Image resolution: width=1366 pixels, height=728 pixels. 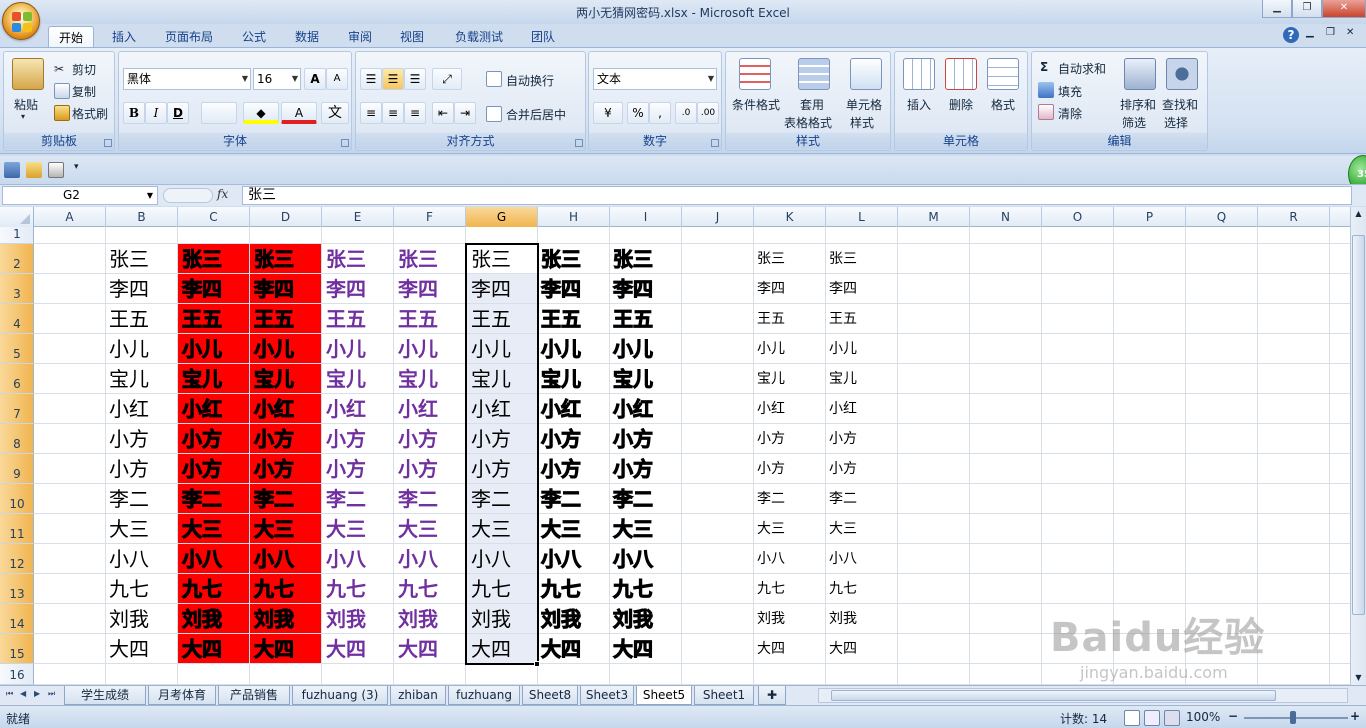 What do you see at coordinates (633, 649) in the screenshot?
I see `cell-i15: 大四` at bounding box center [633, 649].